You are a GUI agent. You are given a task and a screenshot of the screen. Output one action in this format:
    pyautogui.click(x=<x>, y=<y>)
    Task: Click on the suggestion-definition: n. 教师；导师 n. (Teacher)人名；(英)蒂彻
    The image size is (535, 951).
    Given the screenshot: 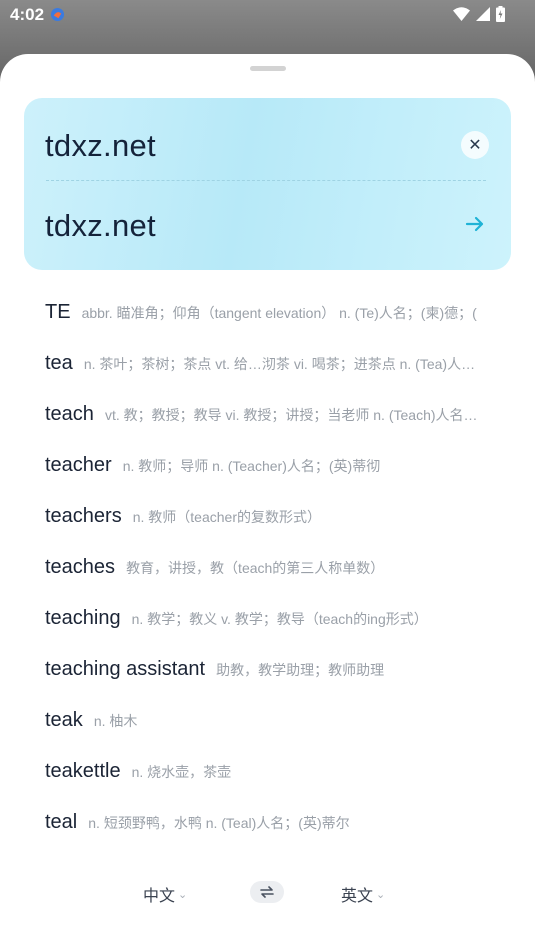 What is the action you would take?
    pyautogui.click(x=251, y=465)
    